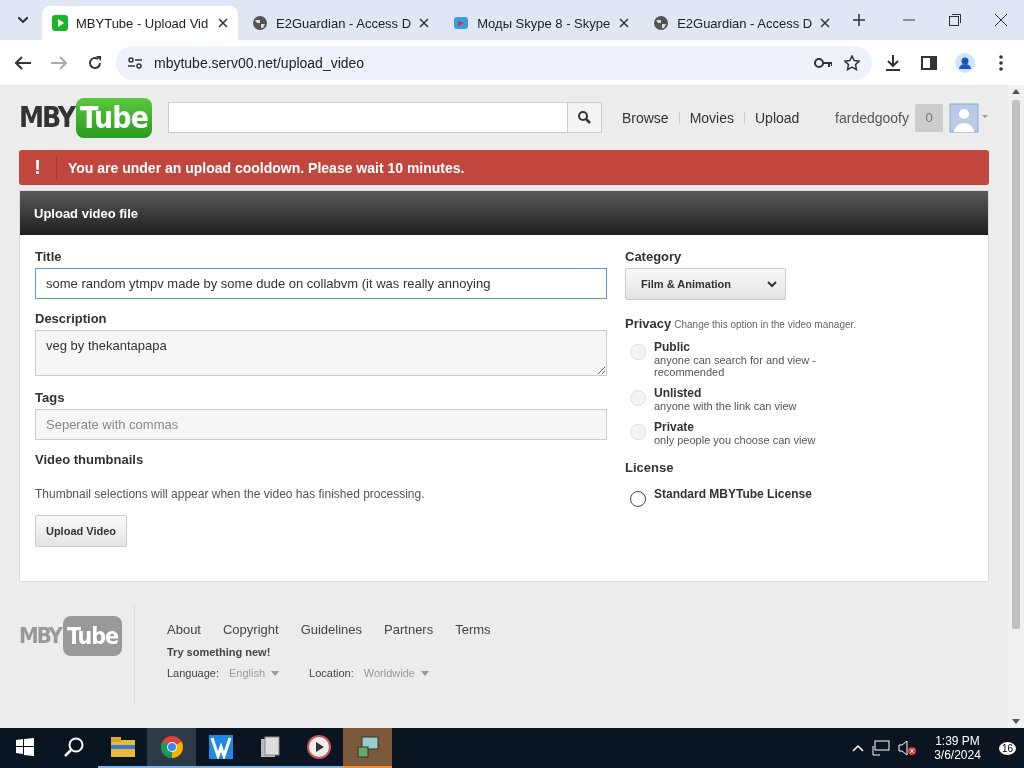 This screenshot has height=768, width=1024. I want to click on option-title: Standard MBYTube License, so click(733, 494).